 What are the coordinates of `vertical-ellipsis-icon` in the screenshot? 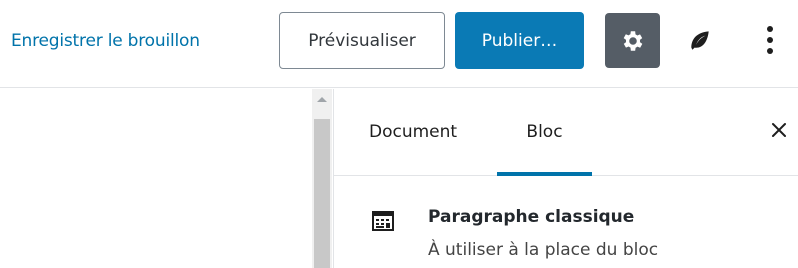 It's located at (770, 29).